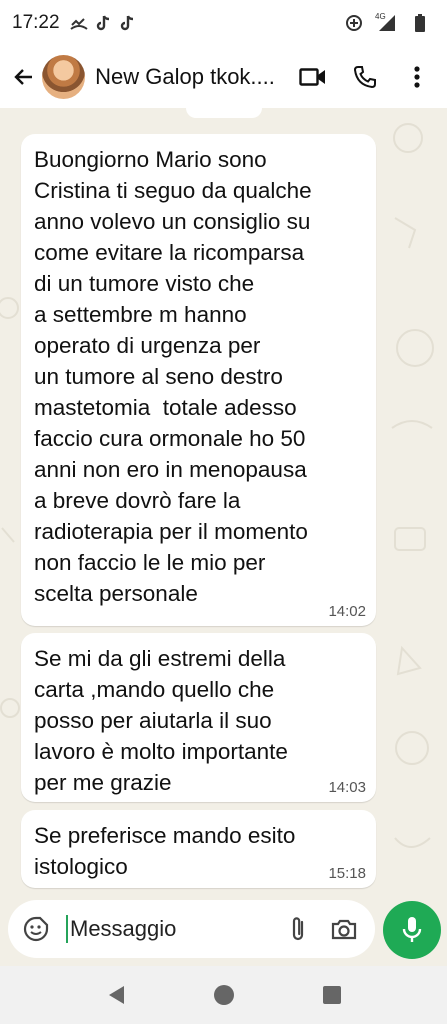 This screenshot has width=447, height=1024. I want to click on header-actions, so click(361, 77).